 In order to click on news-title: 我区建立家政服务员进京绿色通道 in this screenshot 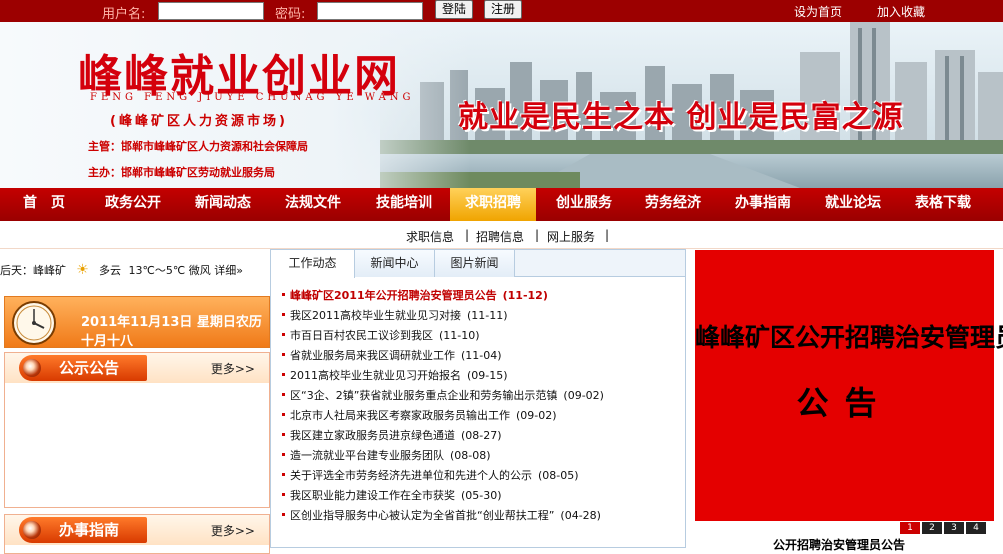, I will do `click(372, 435)`.